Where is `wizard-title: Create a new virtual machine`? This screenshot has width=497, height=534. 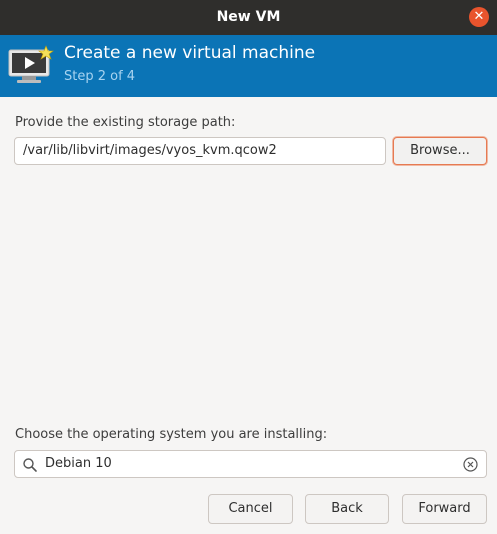 wizard-title: Create a new virtual machine is located at coordinates (190, 53).